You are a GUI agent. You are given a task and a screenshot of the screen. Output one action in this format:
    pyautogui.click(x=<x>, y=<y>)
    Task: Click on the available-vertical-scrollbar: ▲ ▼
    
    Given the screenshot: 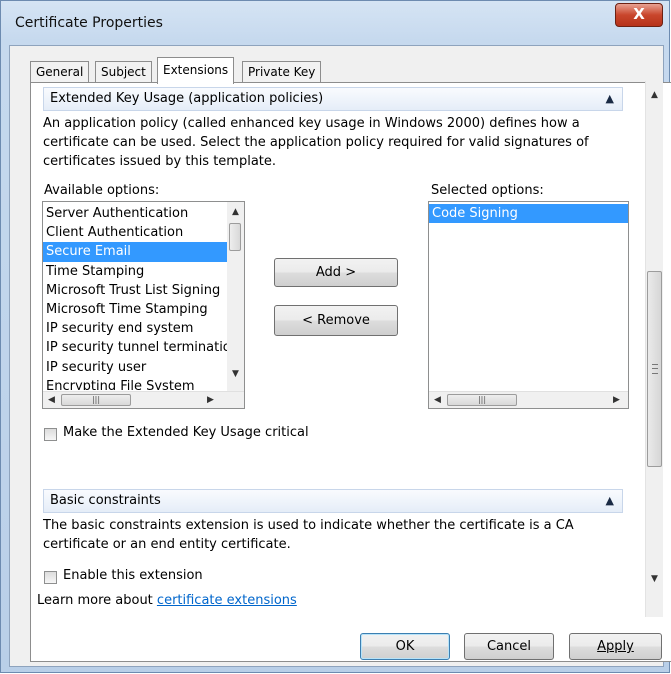 What is the action you would take?
    pyautogui.click(x=235, y=296)
    